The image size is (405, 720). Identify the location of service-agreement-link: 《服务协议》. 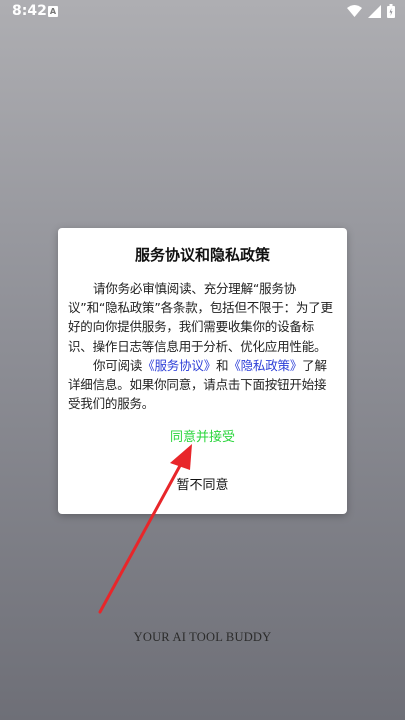
(179, 365).